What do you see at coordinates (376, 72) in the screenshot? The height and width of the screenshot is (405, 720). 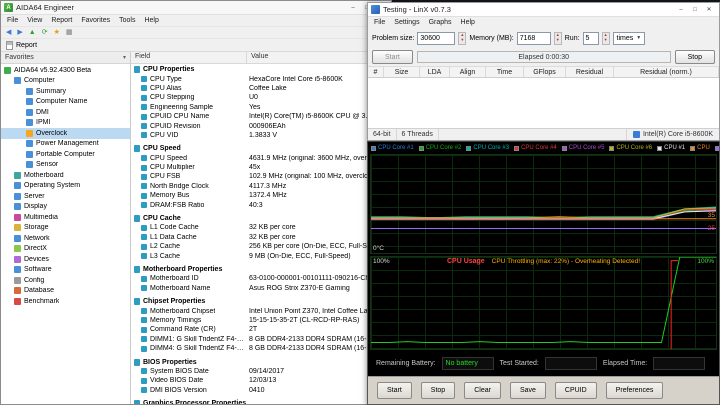 I see `grid-column-: #` at bounding box center [376, 72].